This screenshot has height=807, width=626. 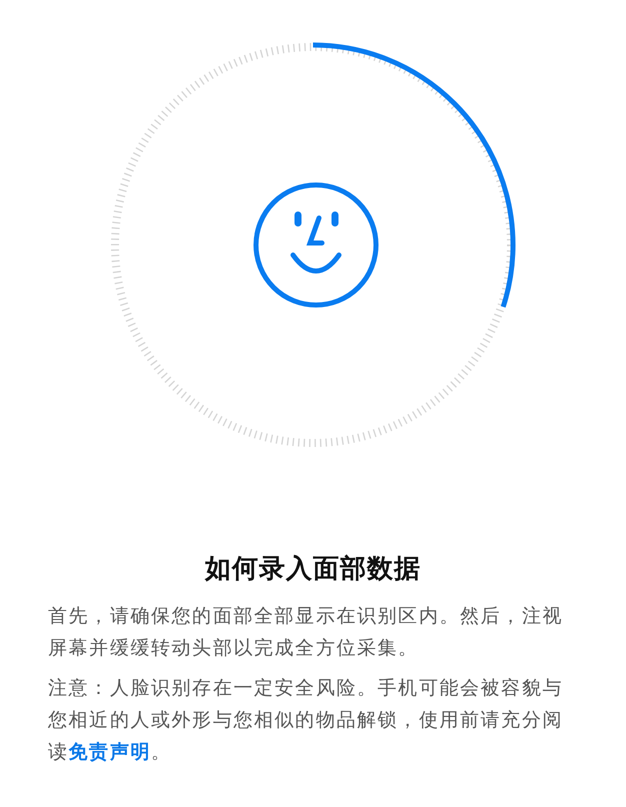 I want to click on instruction-text: 首先，请确保您的面部全部显示在识别区内。然后，注视屏幕并缓缓转动头部以完成全方位采集。, so click(x=306, y=632).